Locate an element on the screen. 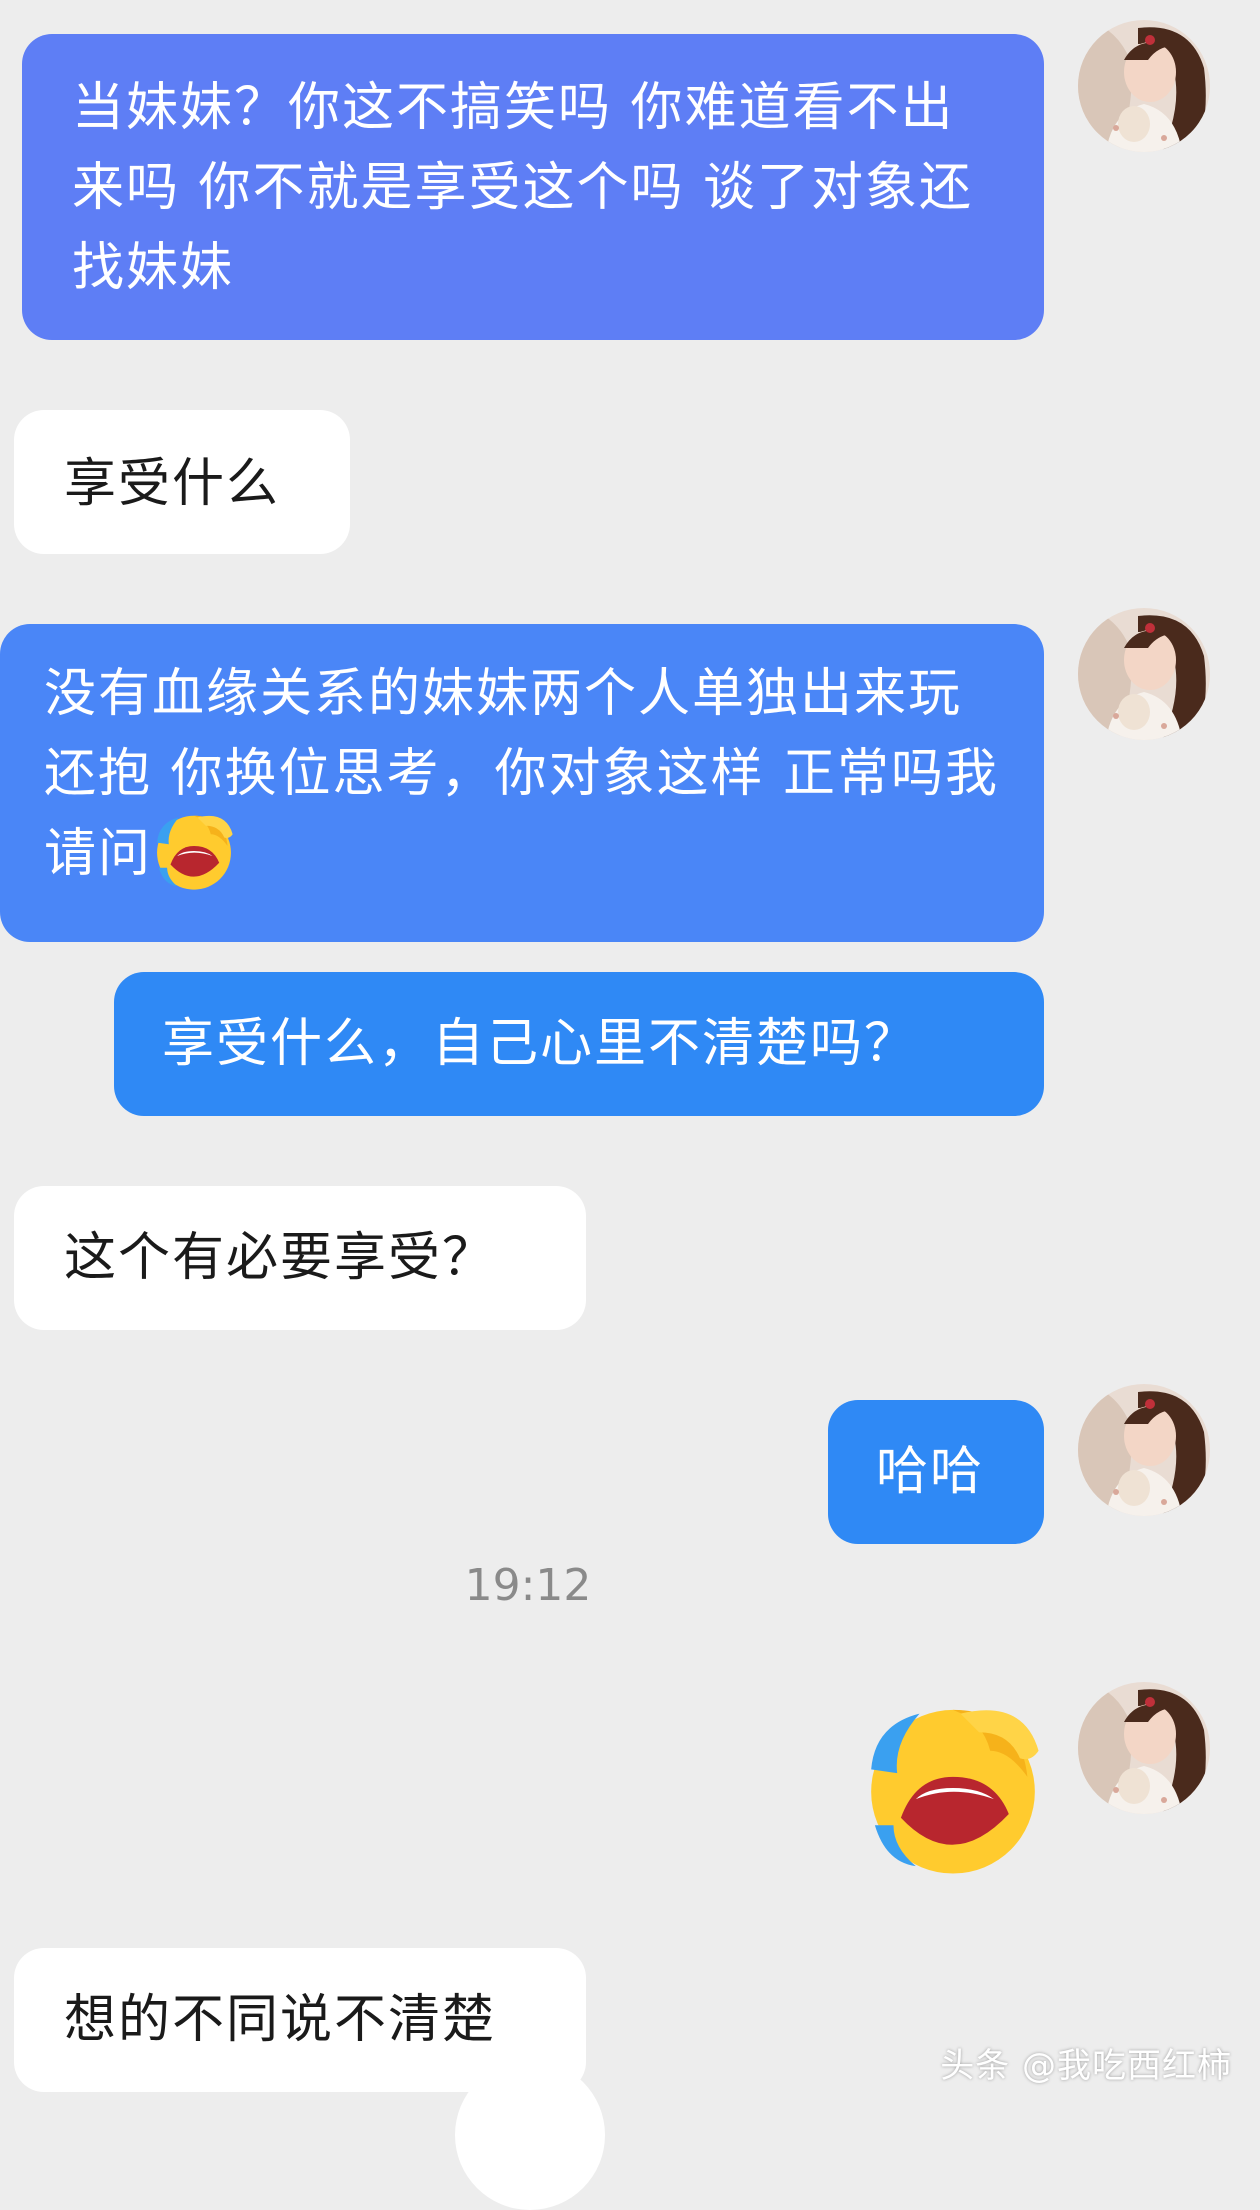  message-bubble-incoming: 这个有必要享受？ is located at coordinates (300, 1258).